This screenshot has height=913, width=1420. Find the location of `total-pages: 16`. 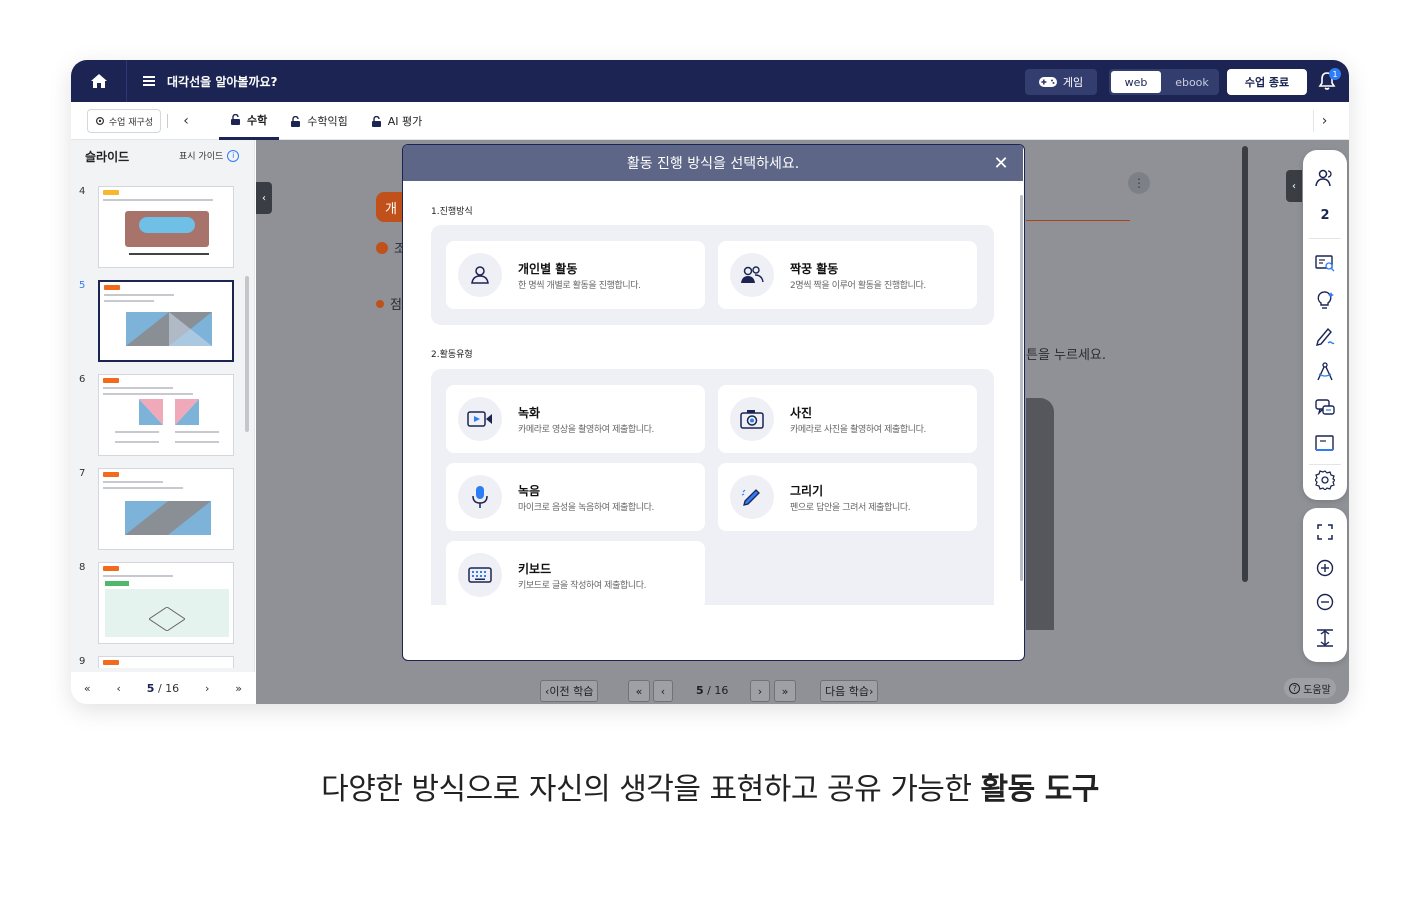

total-pages: 16 is located at coordinates (172, 688).